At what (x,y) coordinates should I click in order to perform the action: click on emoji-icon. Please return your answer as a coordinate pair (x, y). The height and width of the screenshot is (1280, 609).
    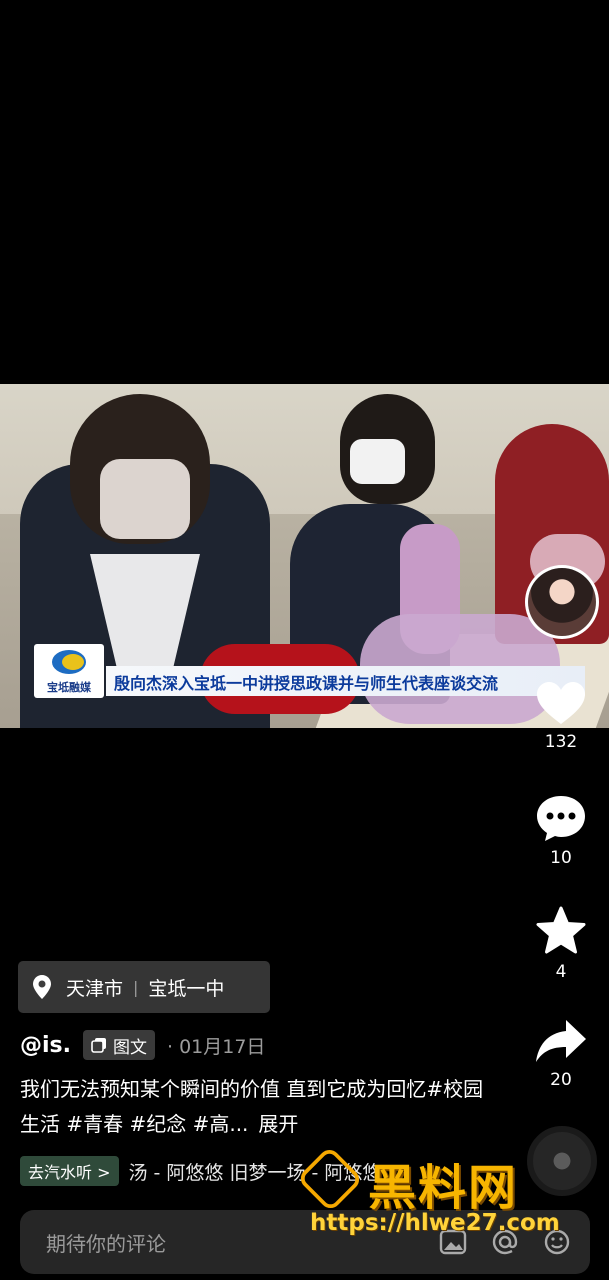
    Looking at the image, I should click on (557, 1242).